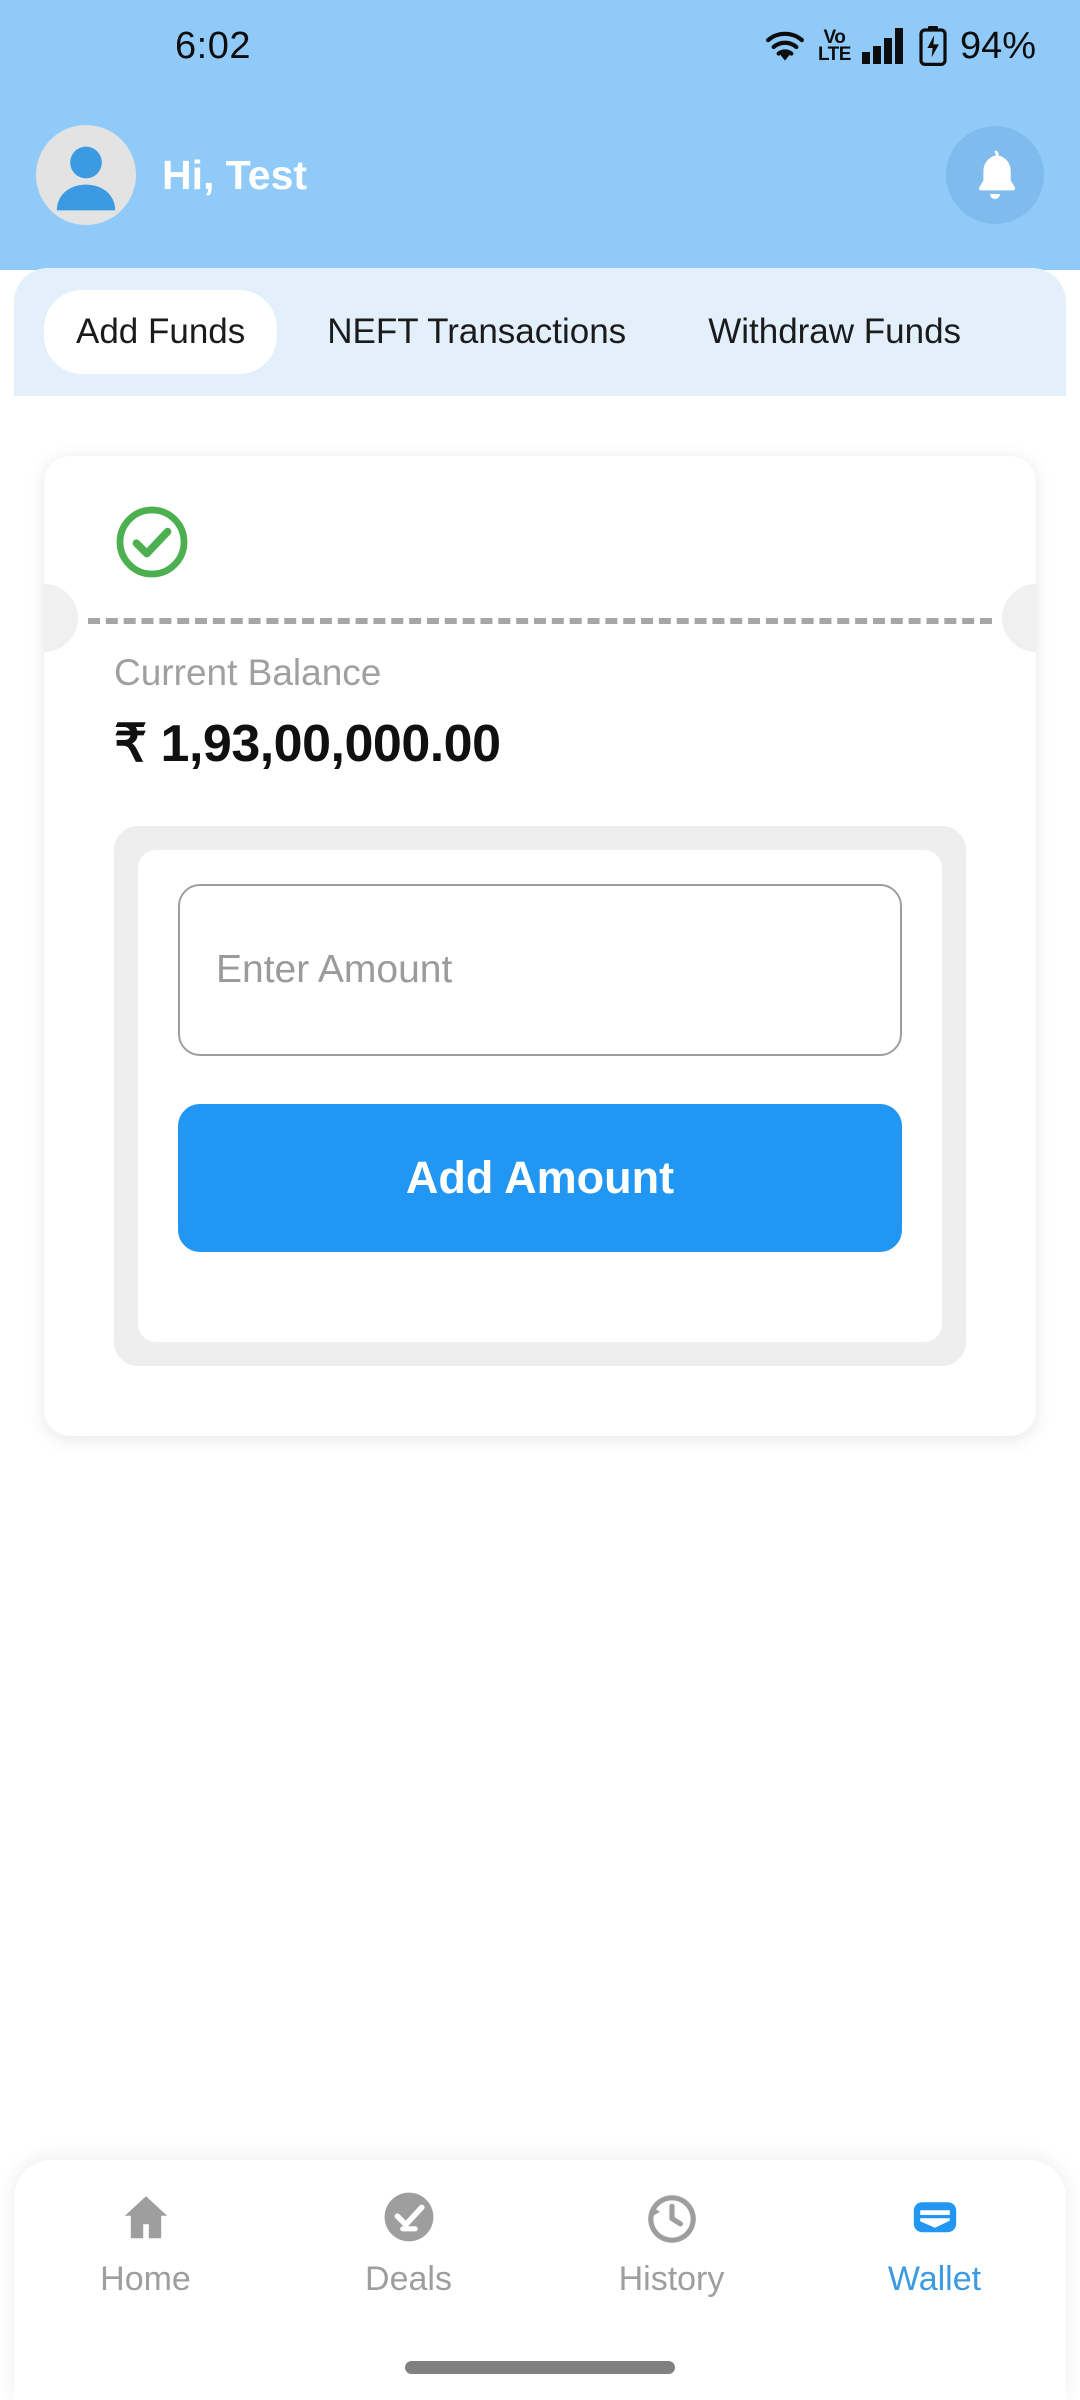  What do you see at coordinates (934, 2279) in the screenshot?
I see `nav-label-wallet: Wallet` at bounding box center [934, 2279].